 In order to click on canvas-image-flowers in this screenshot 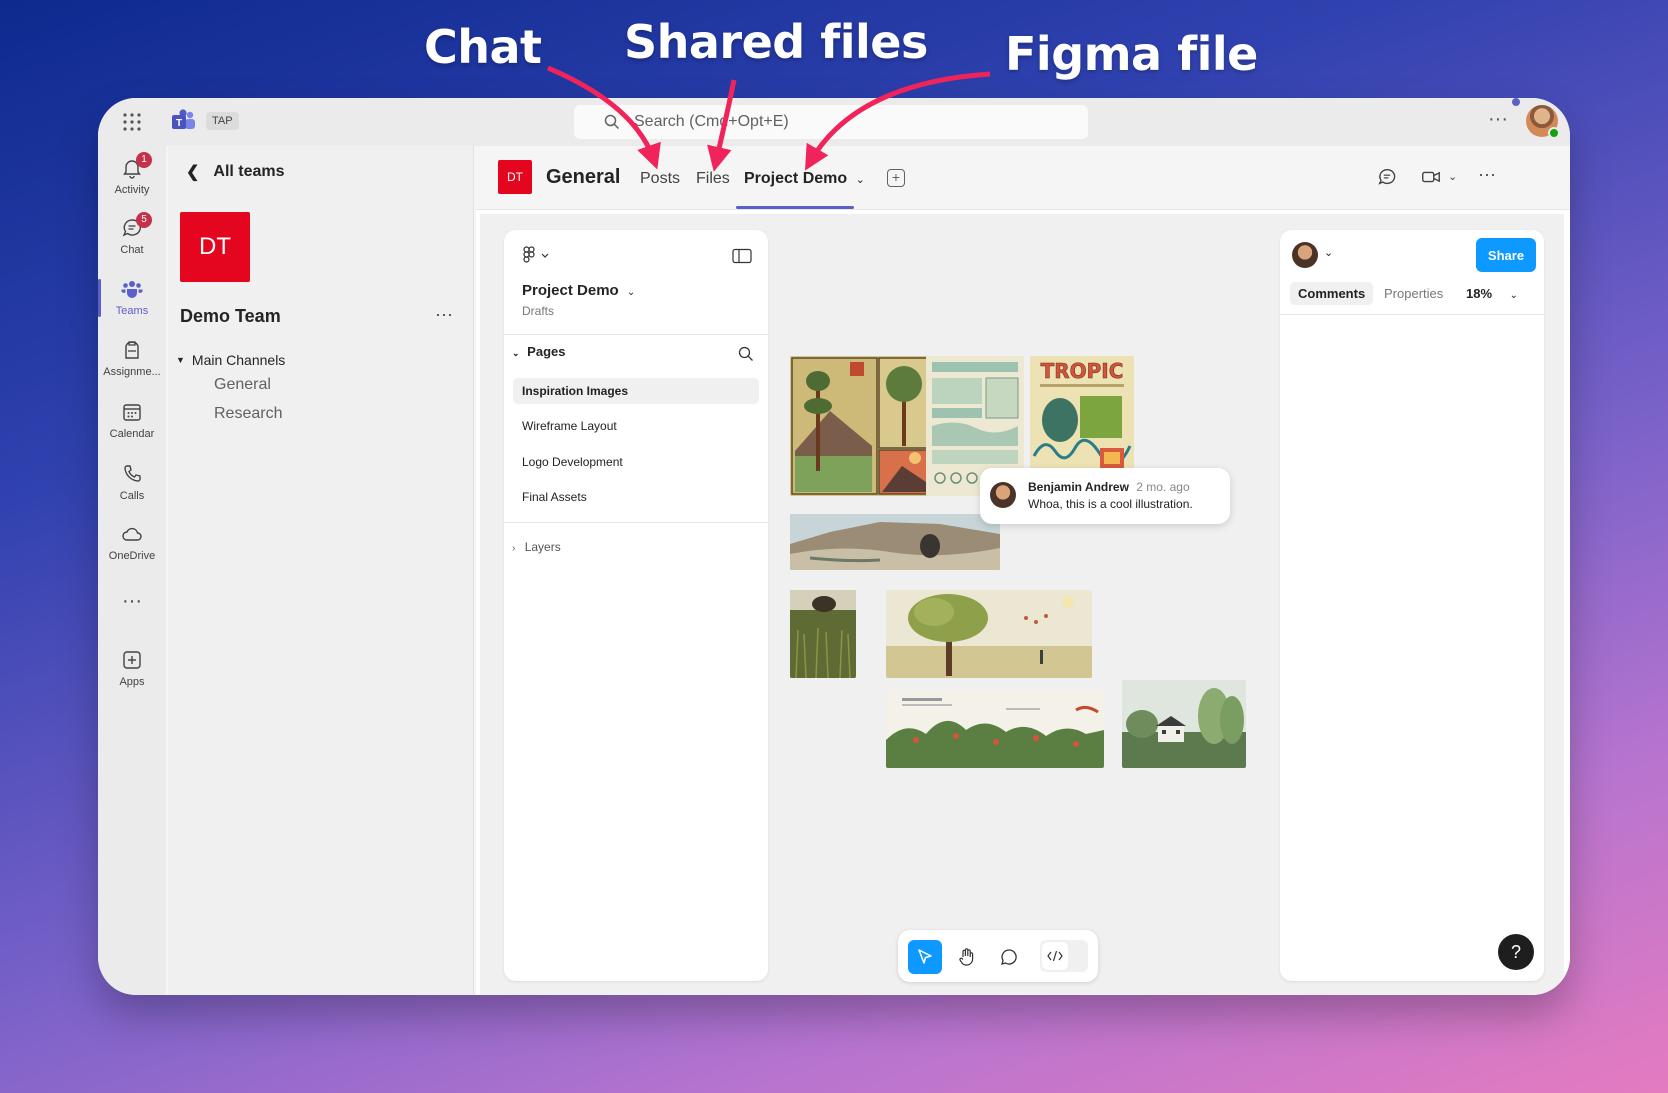, I will do `click(995, 729)`.